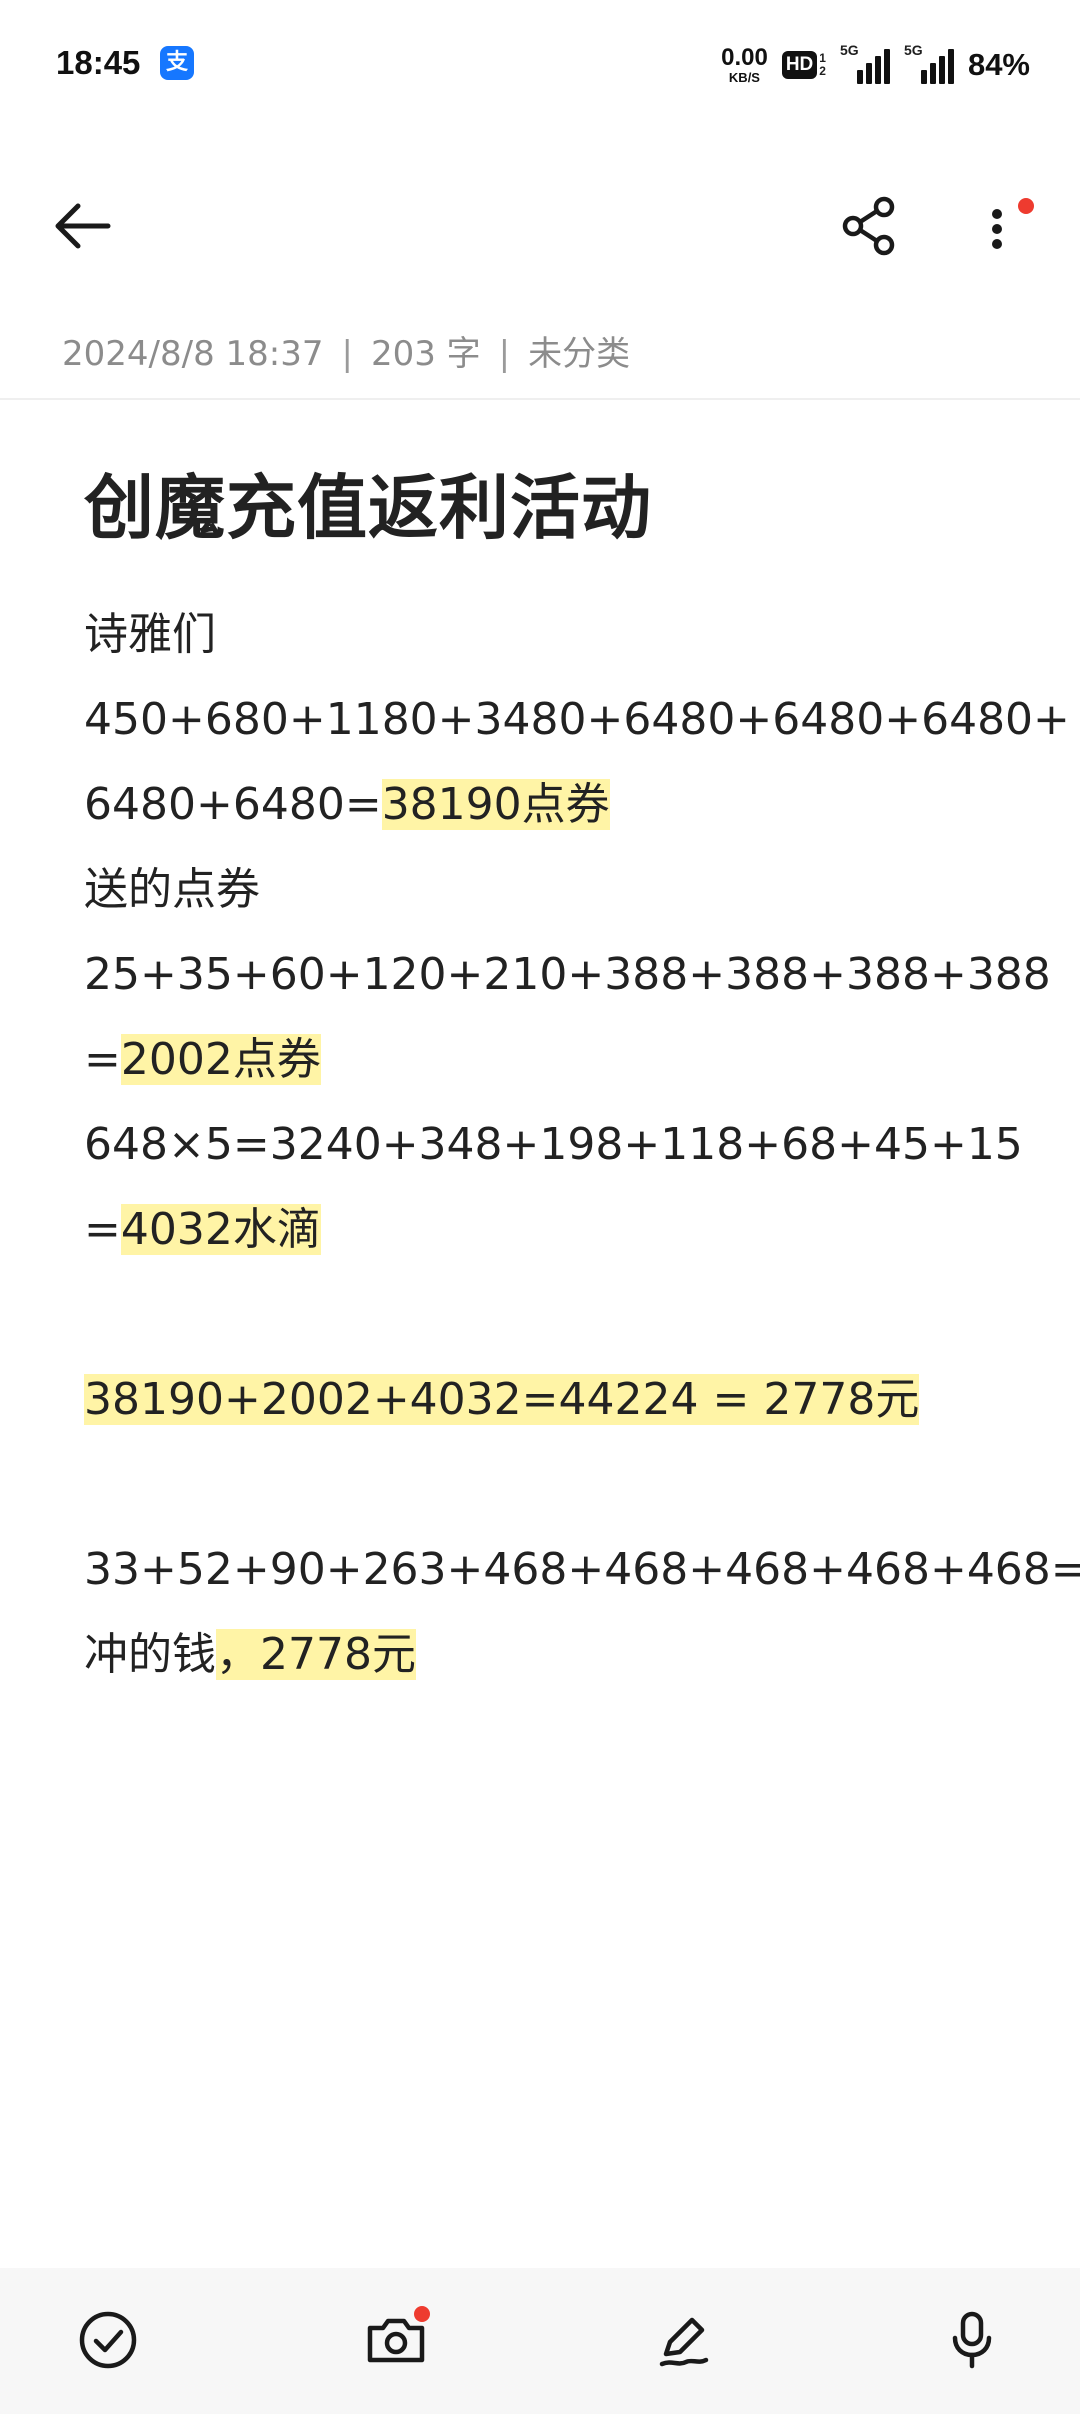  What do you see at coordinates (913, 50) in the screenshot?
I see `signal-sim2-label: 5G` at bounding box center [913, 50].